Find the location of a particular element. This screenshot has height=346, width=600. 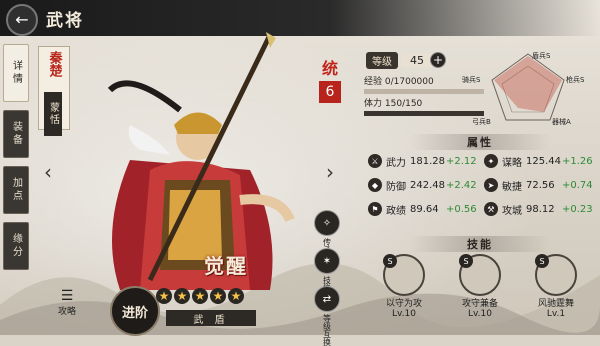

attr-value: 242.48 is located at coordinates (427, 185).